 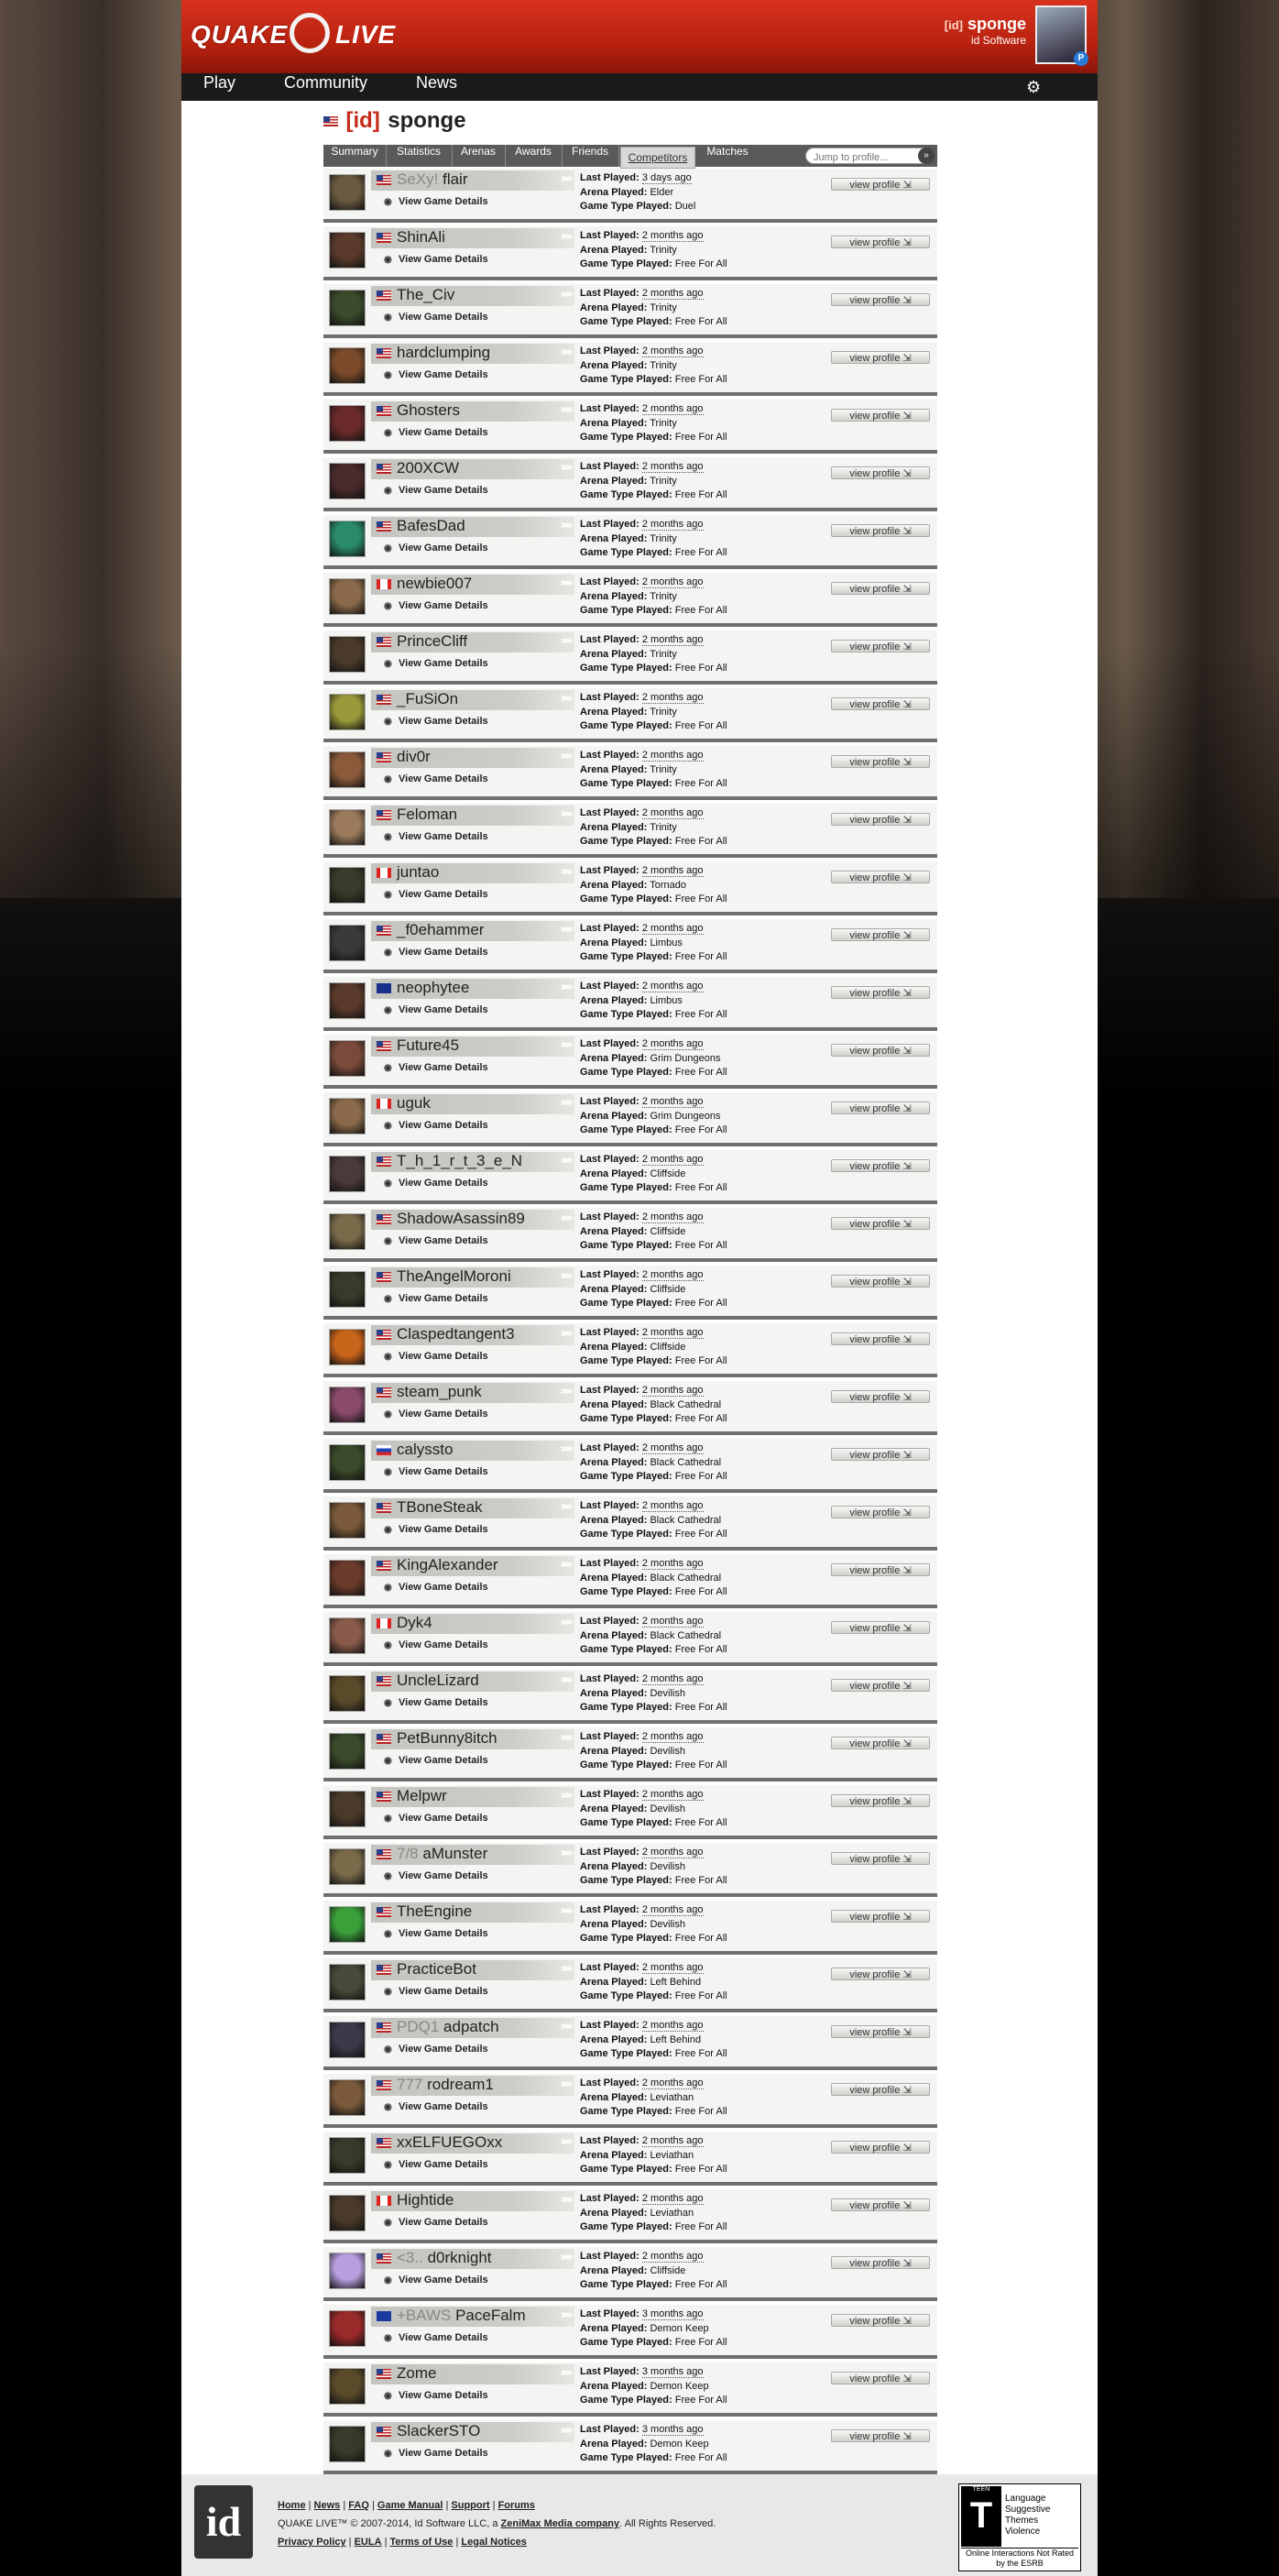 I want to click on player-name: SlackerSTO, so click(x=438, y=2431).